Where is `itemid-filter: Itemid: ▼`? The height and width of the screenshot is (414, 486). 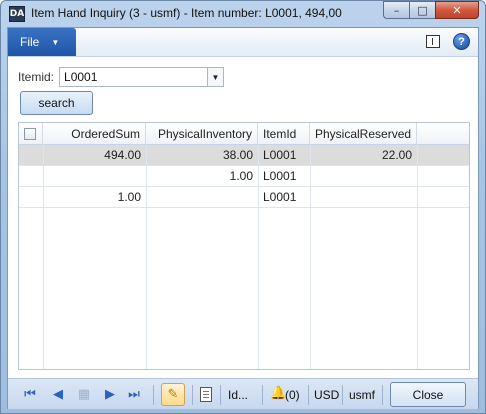
itemid-filter: Itemid: ▼ is located at coordinates (121, 77).